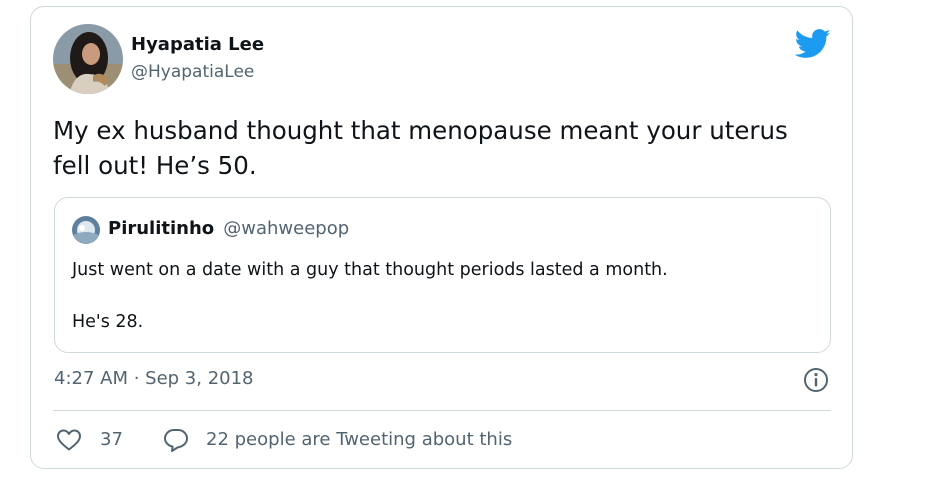  Describe the element at coordinates (812, 44) in the screenshot. I see `twitter-bird-icon` at that location.